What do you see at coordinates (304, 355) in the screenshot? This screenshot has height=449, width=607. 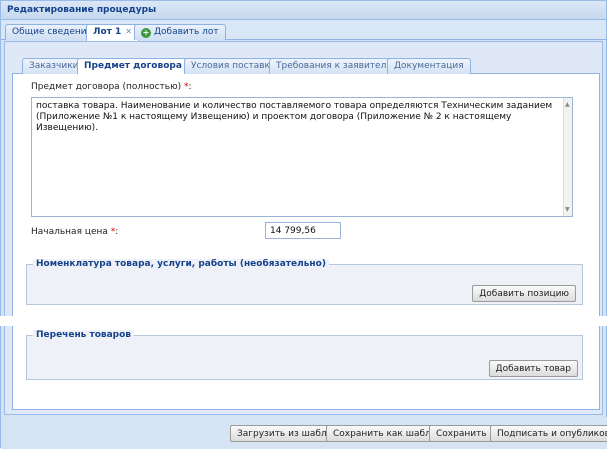 I see `goods-list-fieldset: Перечень товаров Добавить товар` at bounding box center [304, 355].